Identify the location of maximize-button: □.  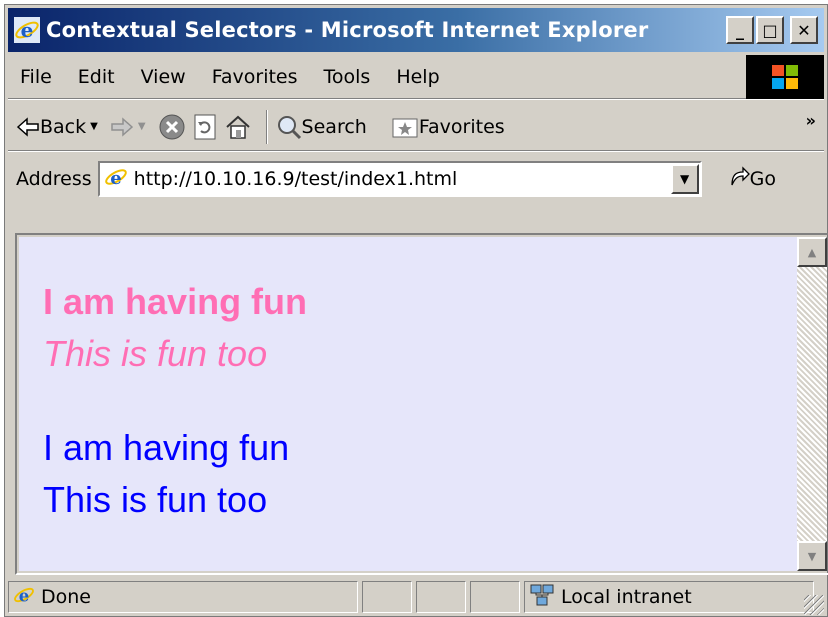
(770, 30).